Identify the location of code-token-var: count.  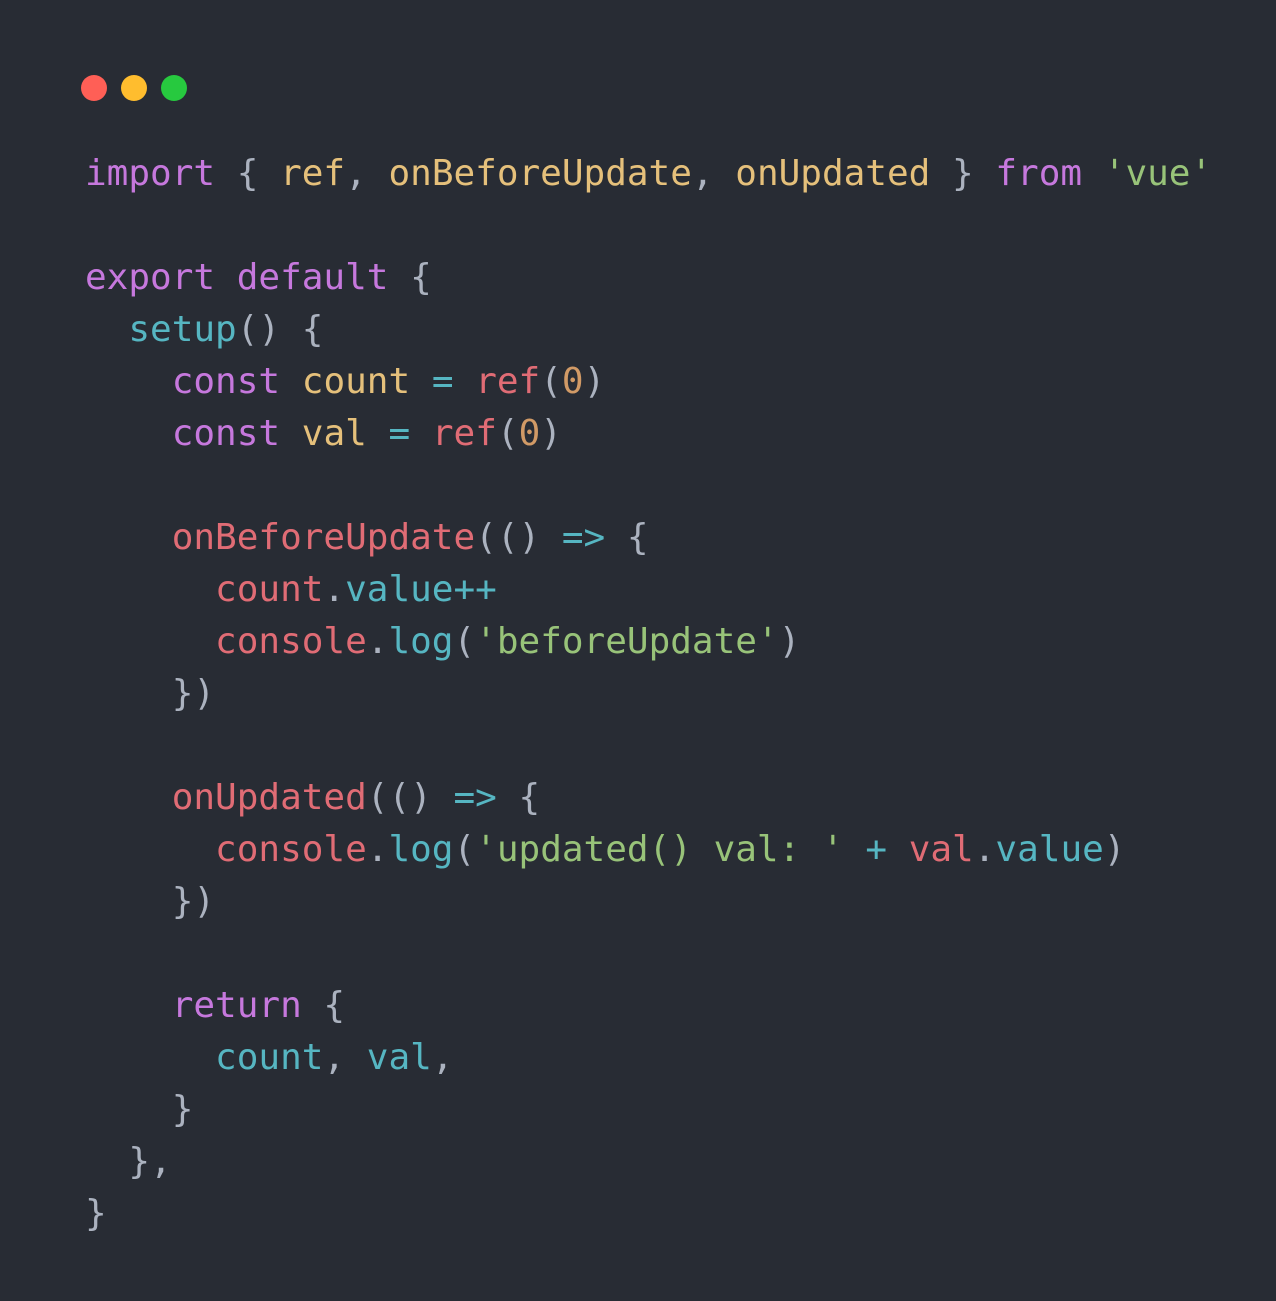
(269, 589).